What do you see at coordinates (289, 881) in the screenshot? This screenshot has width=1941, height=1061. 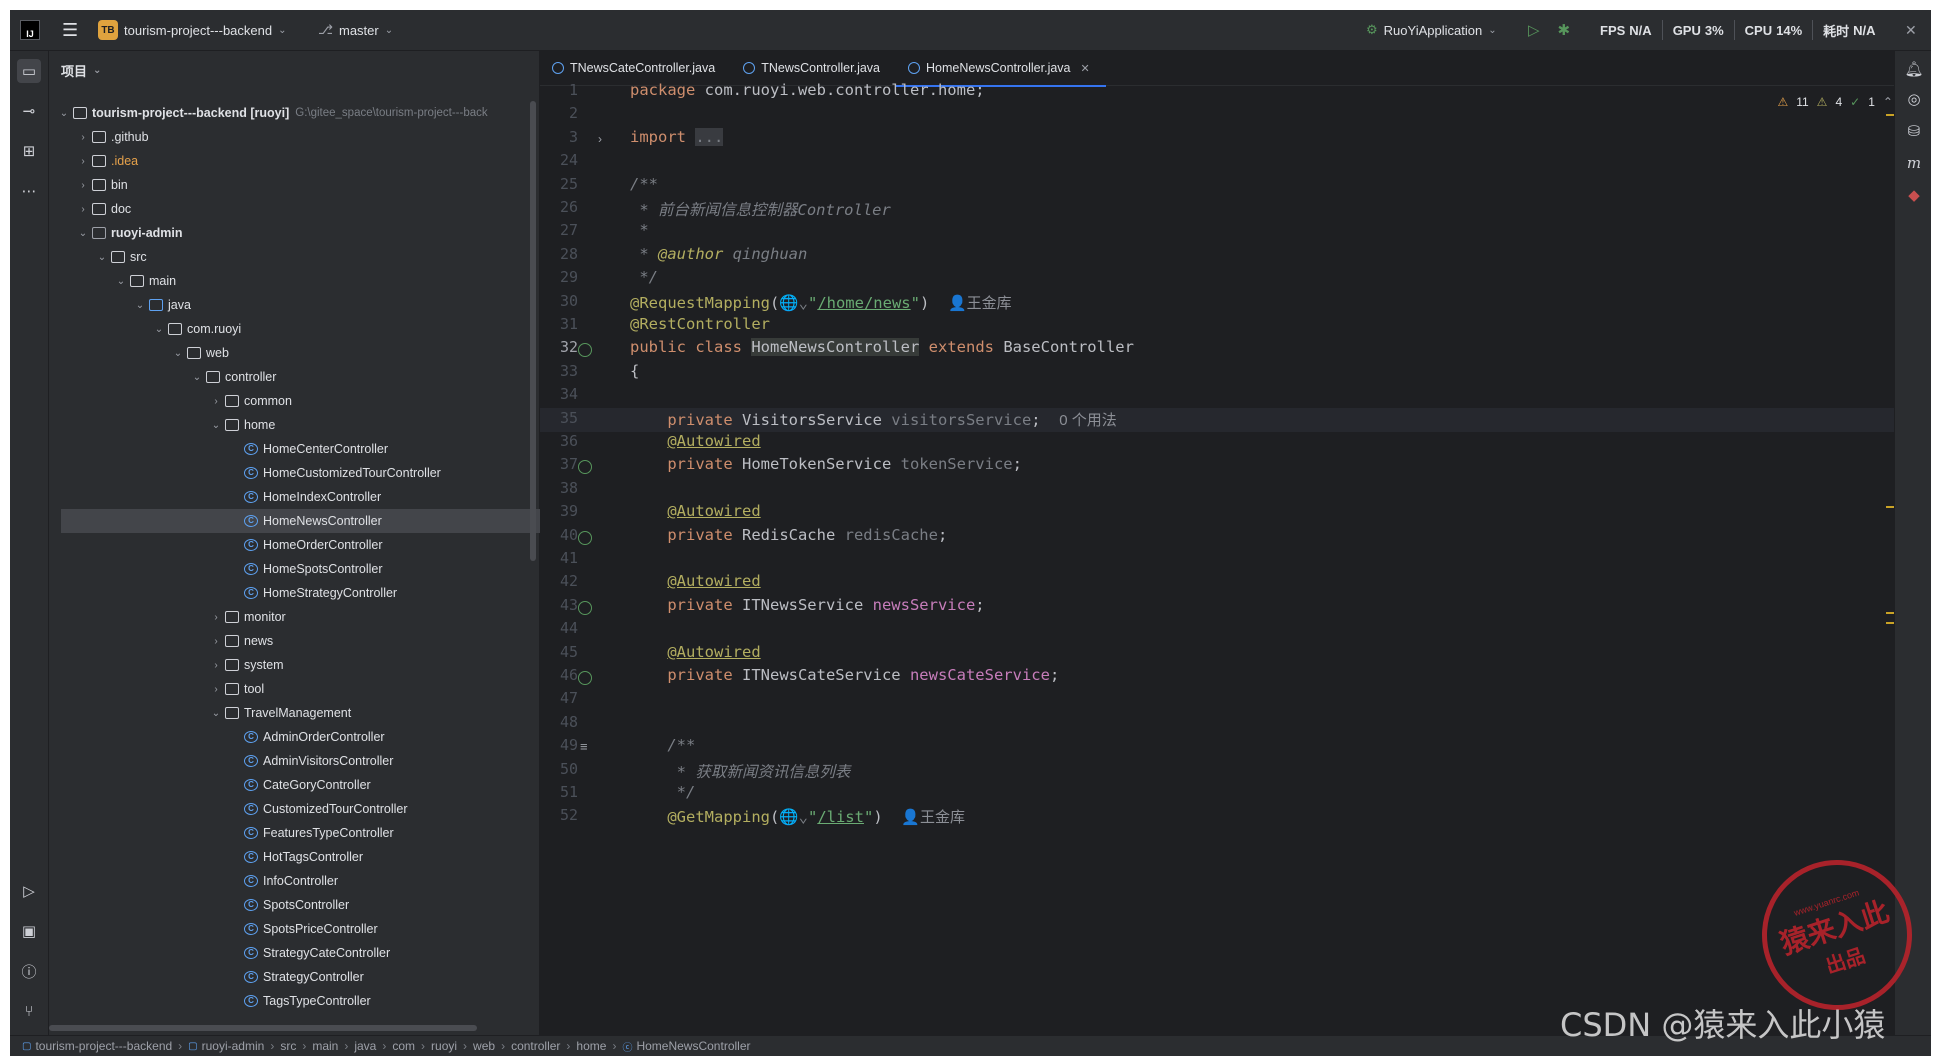 I see `tree-item-class: C InfoController` at bounding box center [289, 881].